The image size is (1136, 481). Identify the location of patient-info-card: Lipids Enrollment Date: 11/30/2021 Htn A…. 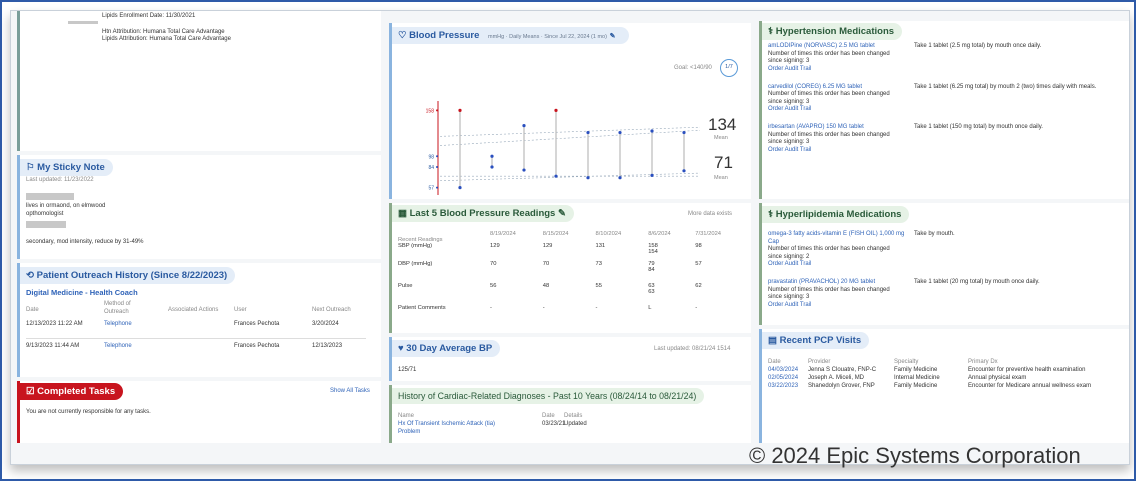
(199, 81).